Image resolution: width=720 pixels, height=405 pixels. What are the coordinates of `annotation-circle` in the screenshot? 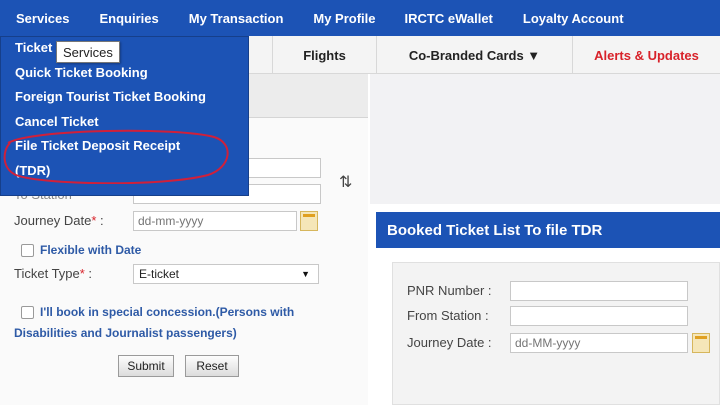 It's located at (116, 156).